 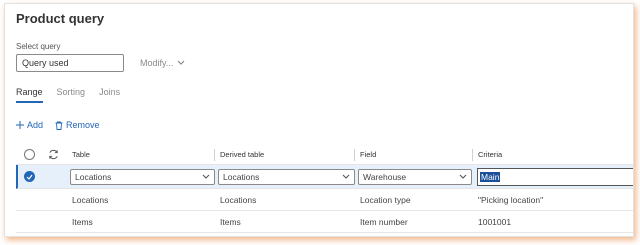 I want to click on row-select-cell, so click(x=29, y=176).